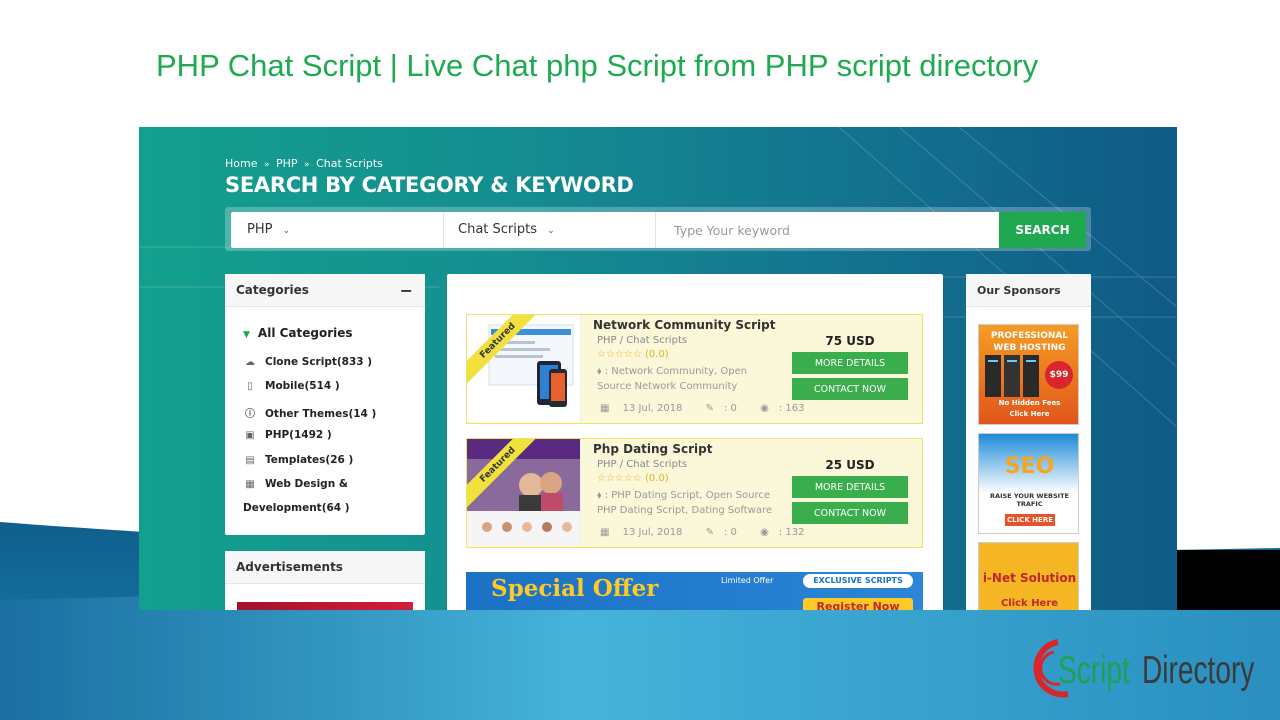  What do you see at coordinates (246, 335) in the screenshot?
I see `triangle-down-icon: ▼` at bounding box center [246, 335].